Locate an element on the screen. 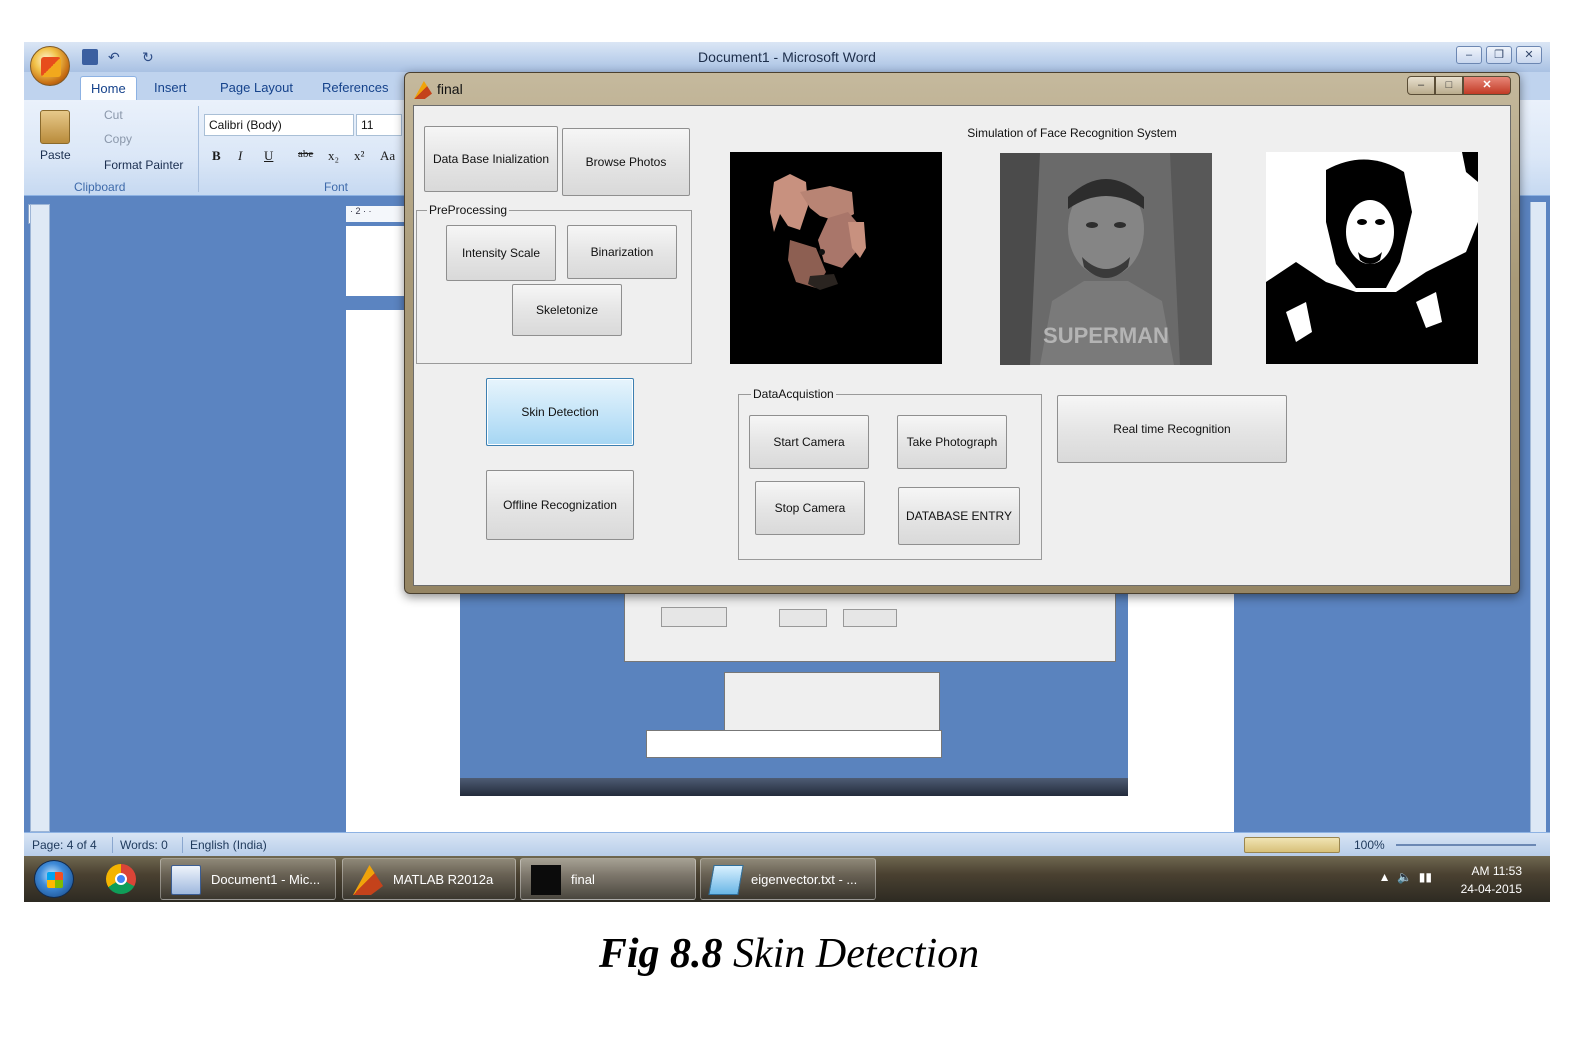  taskbar-item-label: MATLAB R2012a is located at coordinates (443, 879).